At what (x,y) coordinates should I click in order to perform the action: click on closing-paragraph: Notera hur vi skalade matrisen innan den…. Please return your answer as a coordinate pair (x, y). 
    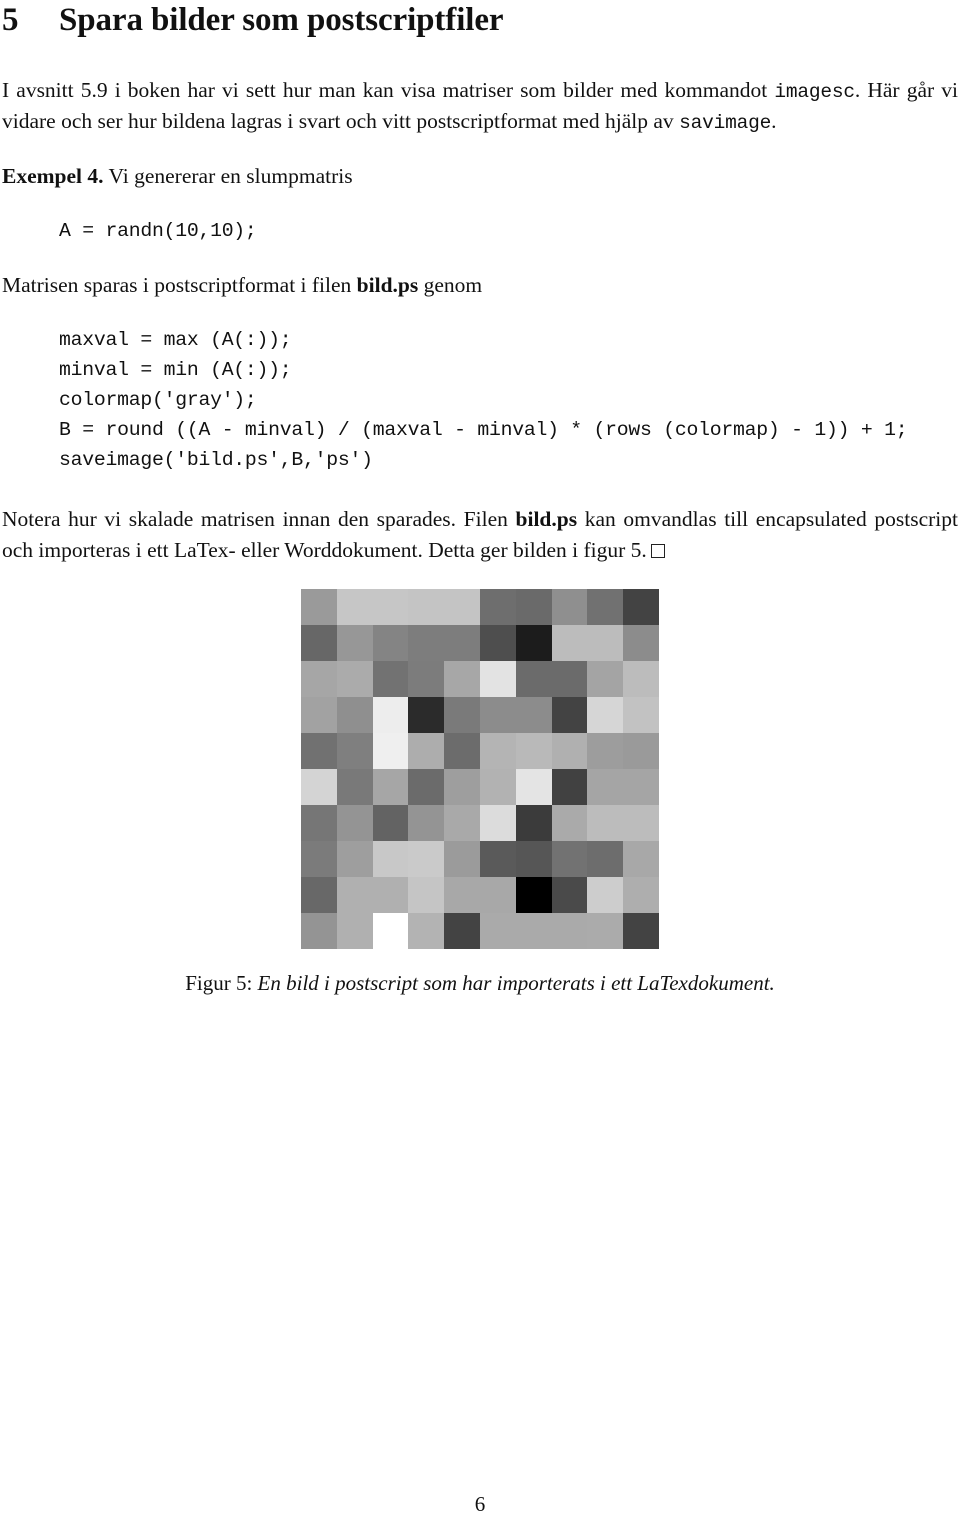
    Looking at the image, I should click on (480, 535).